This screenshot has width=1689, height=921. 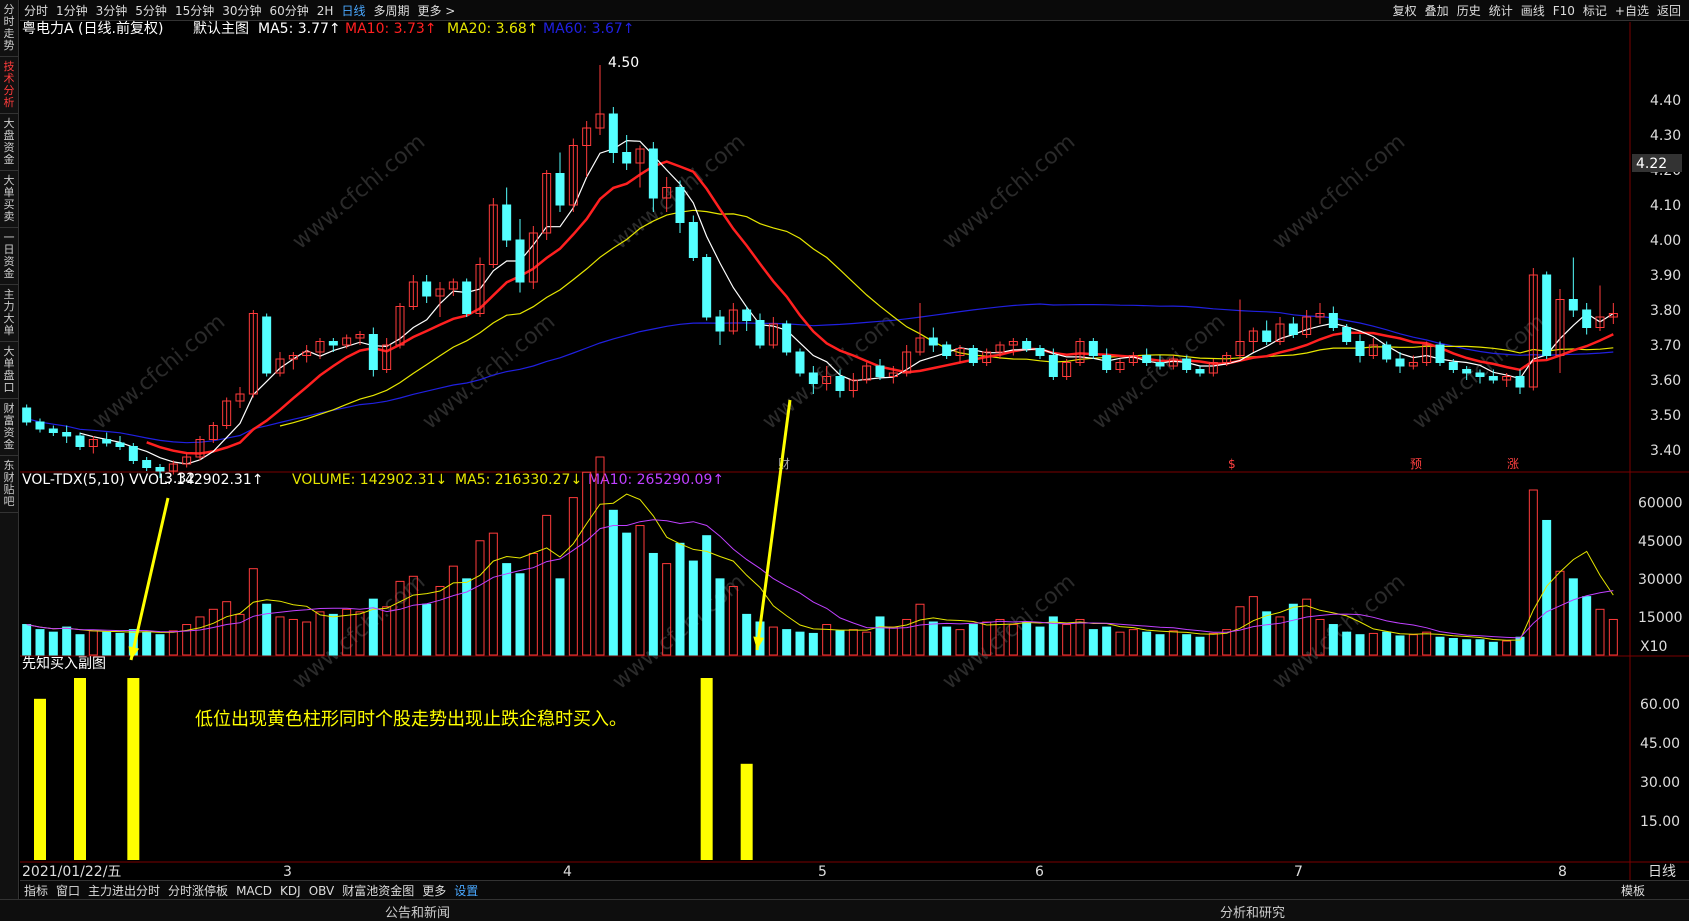 What do you see at coordinates (1665, 276) in the screenshot?
I see `price-tick: 3.90` at bounding box center [1665, 276].